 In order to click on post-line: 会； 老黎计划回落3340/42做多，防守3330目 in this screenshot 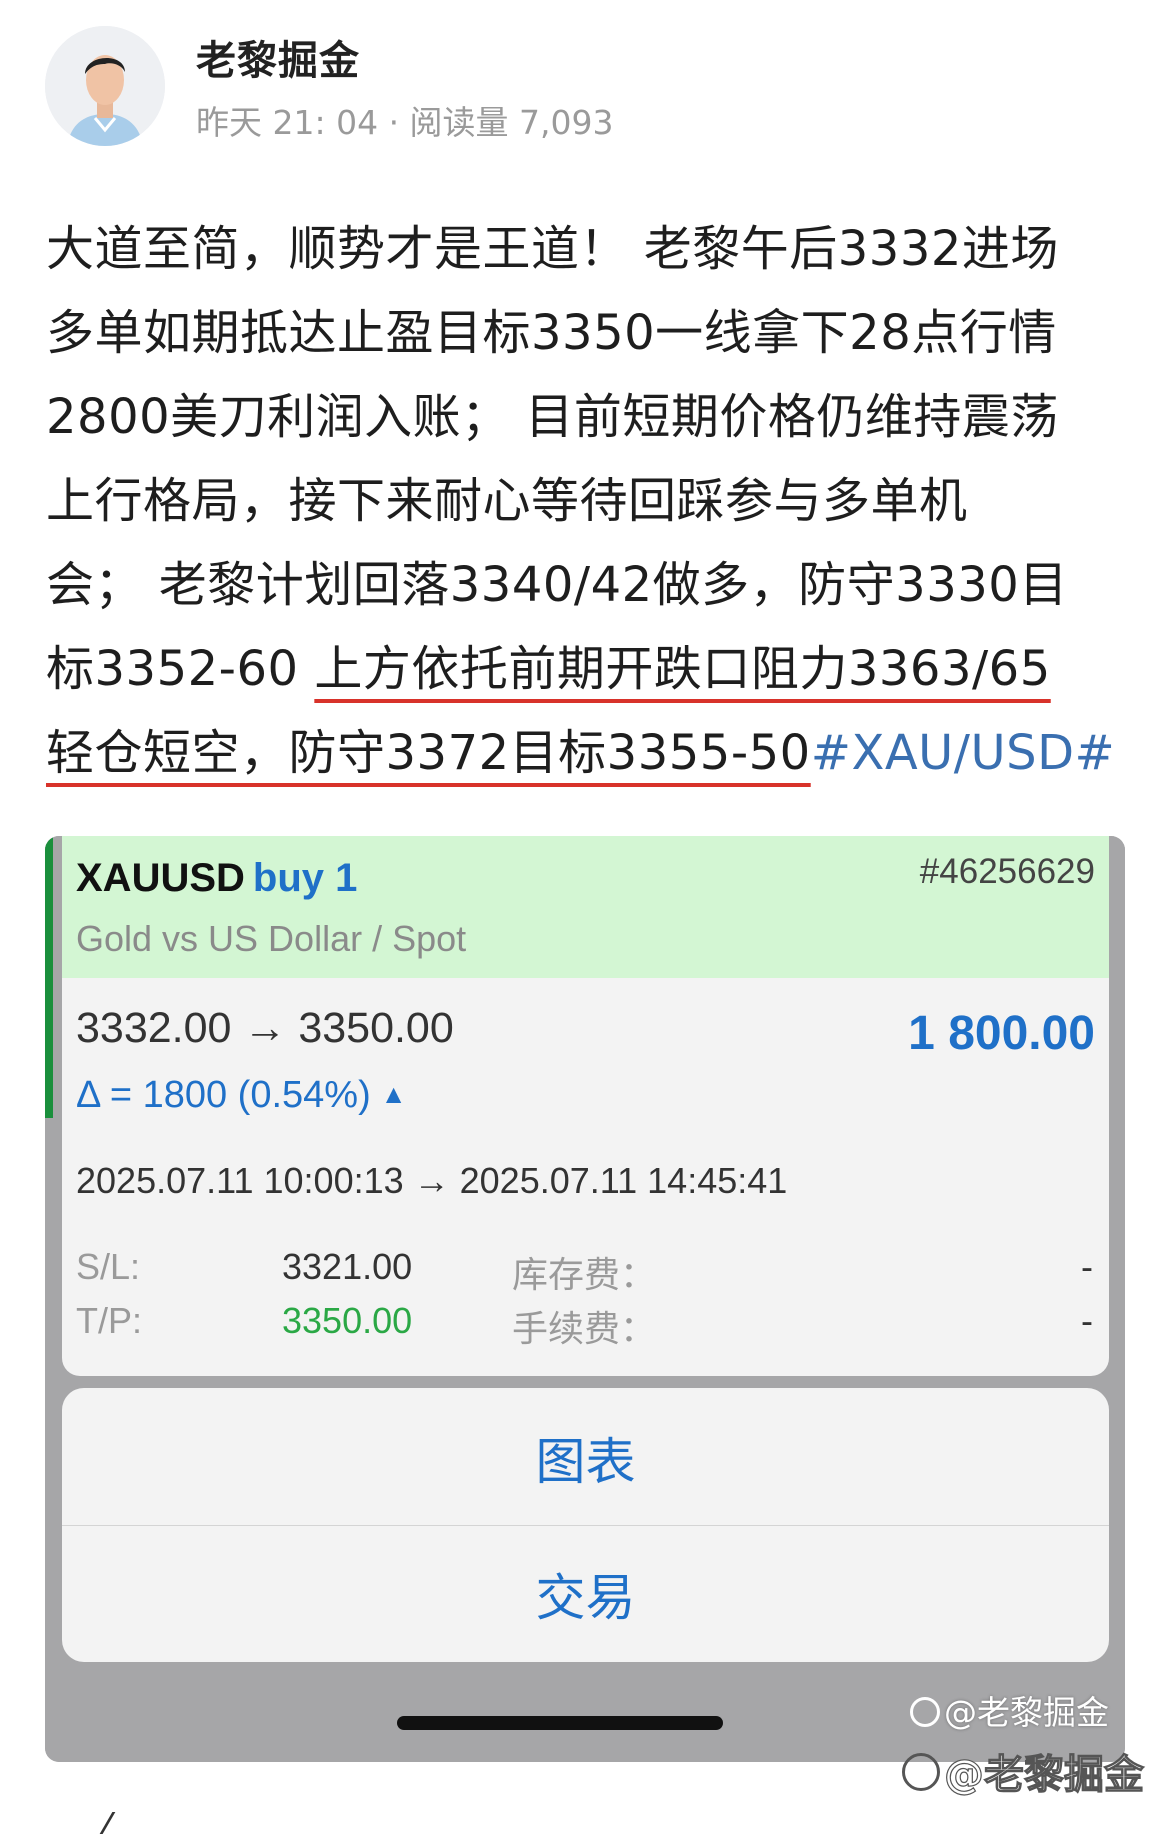, I will do `click(557, 585)`.